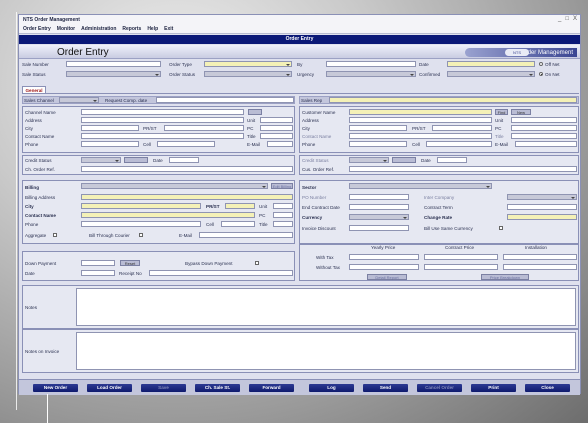 The height and width of the screenshot is (423, 588). I want to click on customer-unit-field, so click(544, 120).